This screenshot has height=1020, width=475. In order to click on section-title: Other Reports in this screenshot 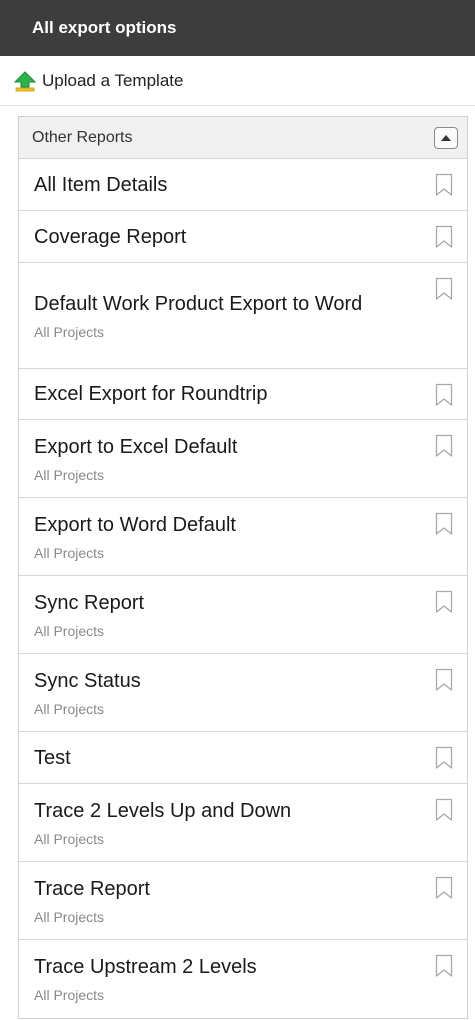, I will do `click(82, 137)`.